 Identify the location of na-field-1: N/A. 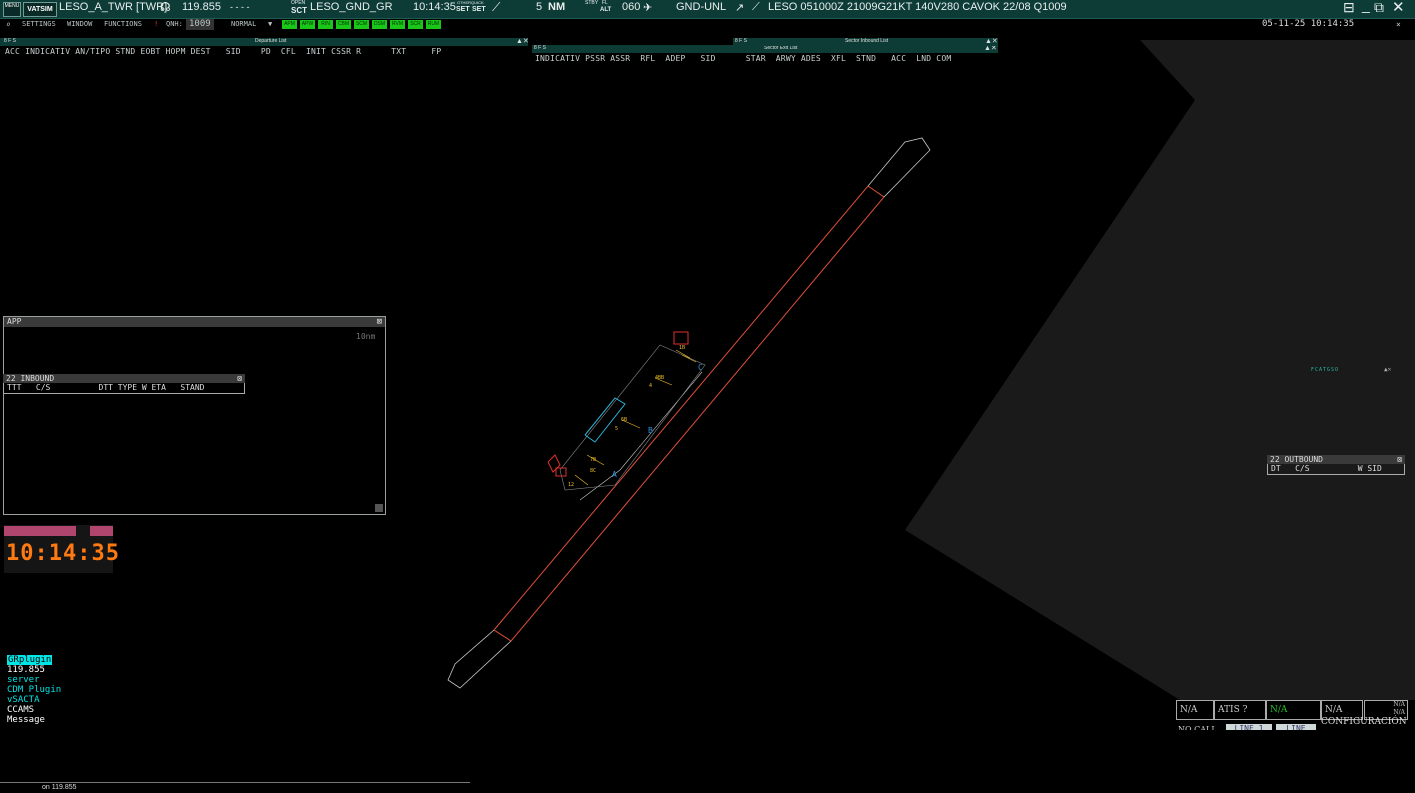
(1195, 710).